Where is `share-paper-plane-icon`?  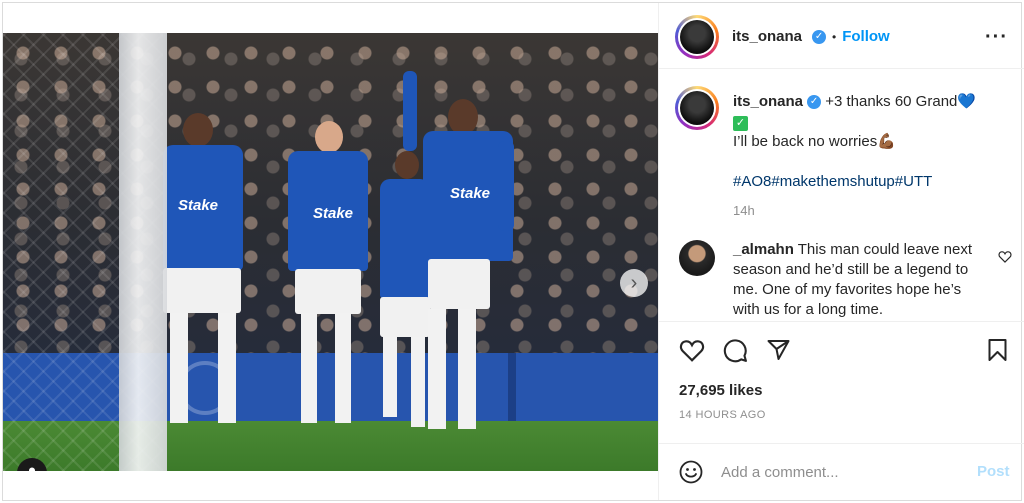 share-paper-plane-icon is located at coordinates (778, 350).